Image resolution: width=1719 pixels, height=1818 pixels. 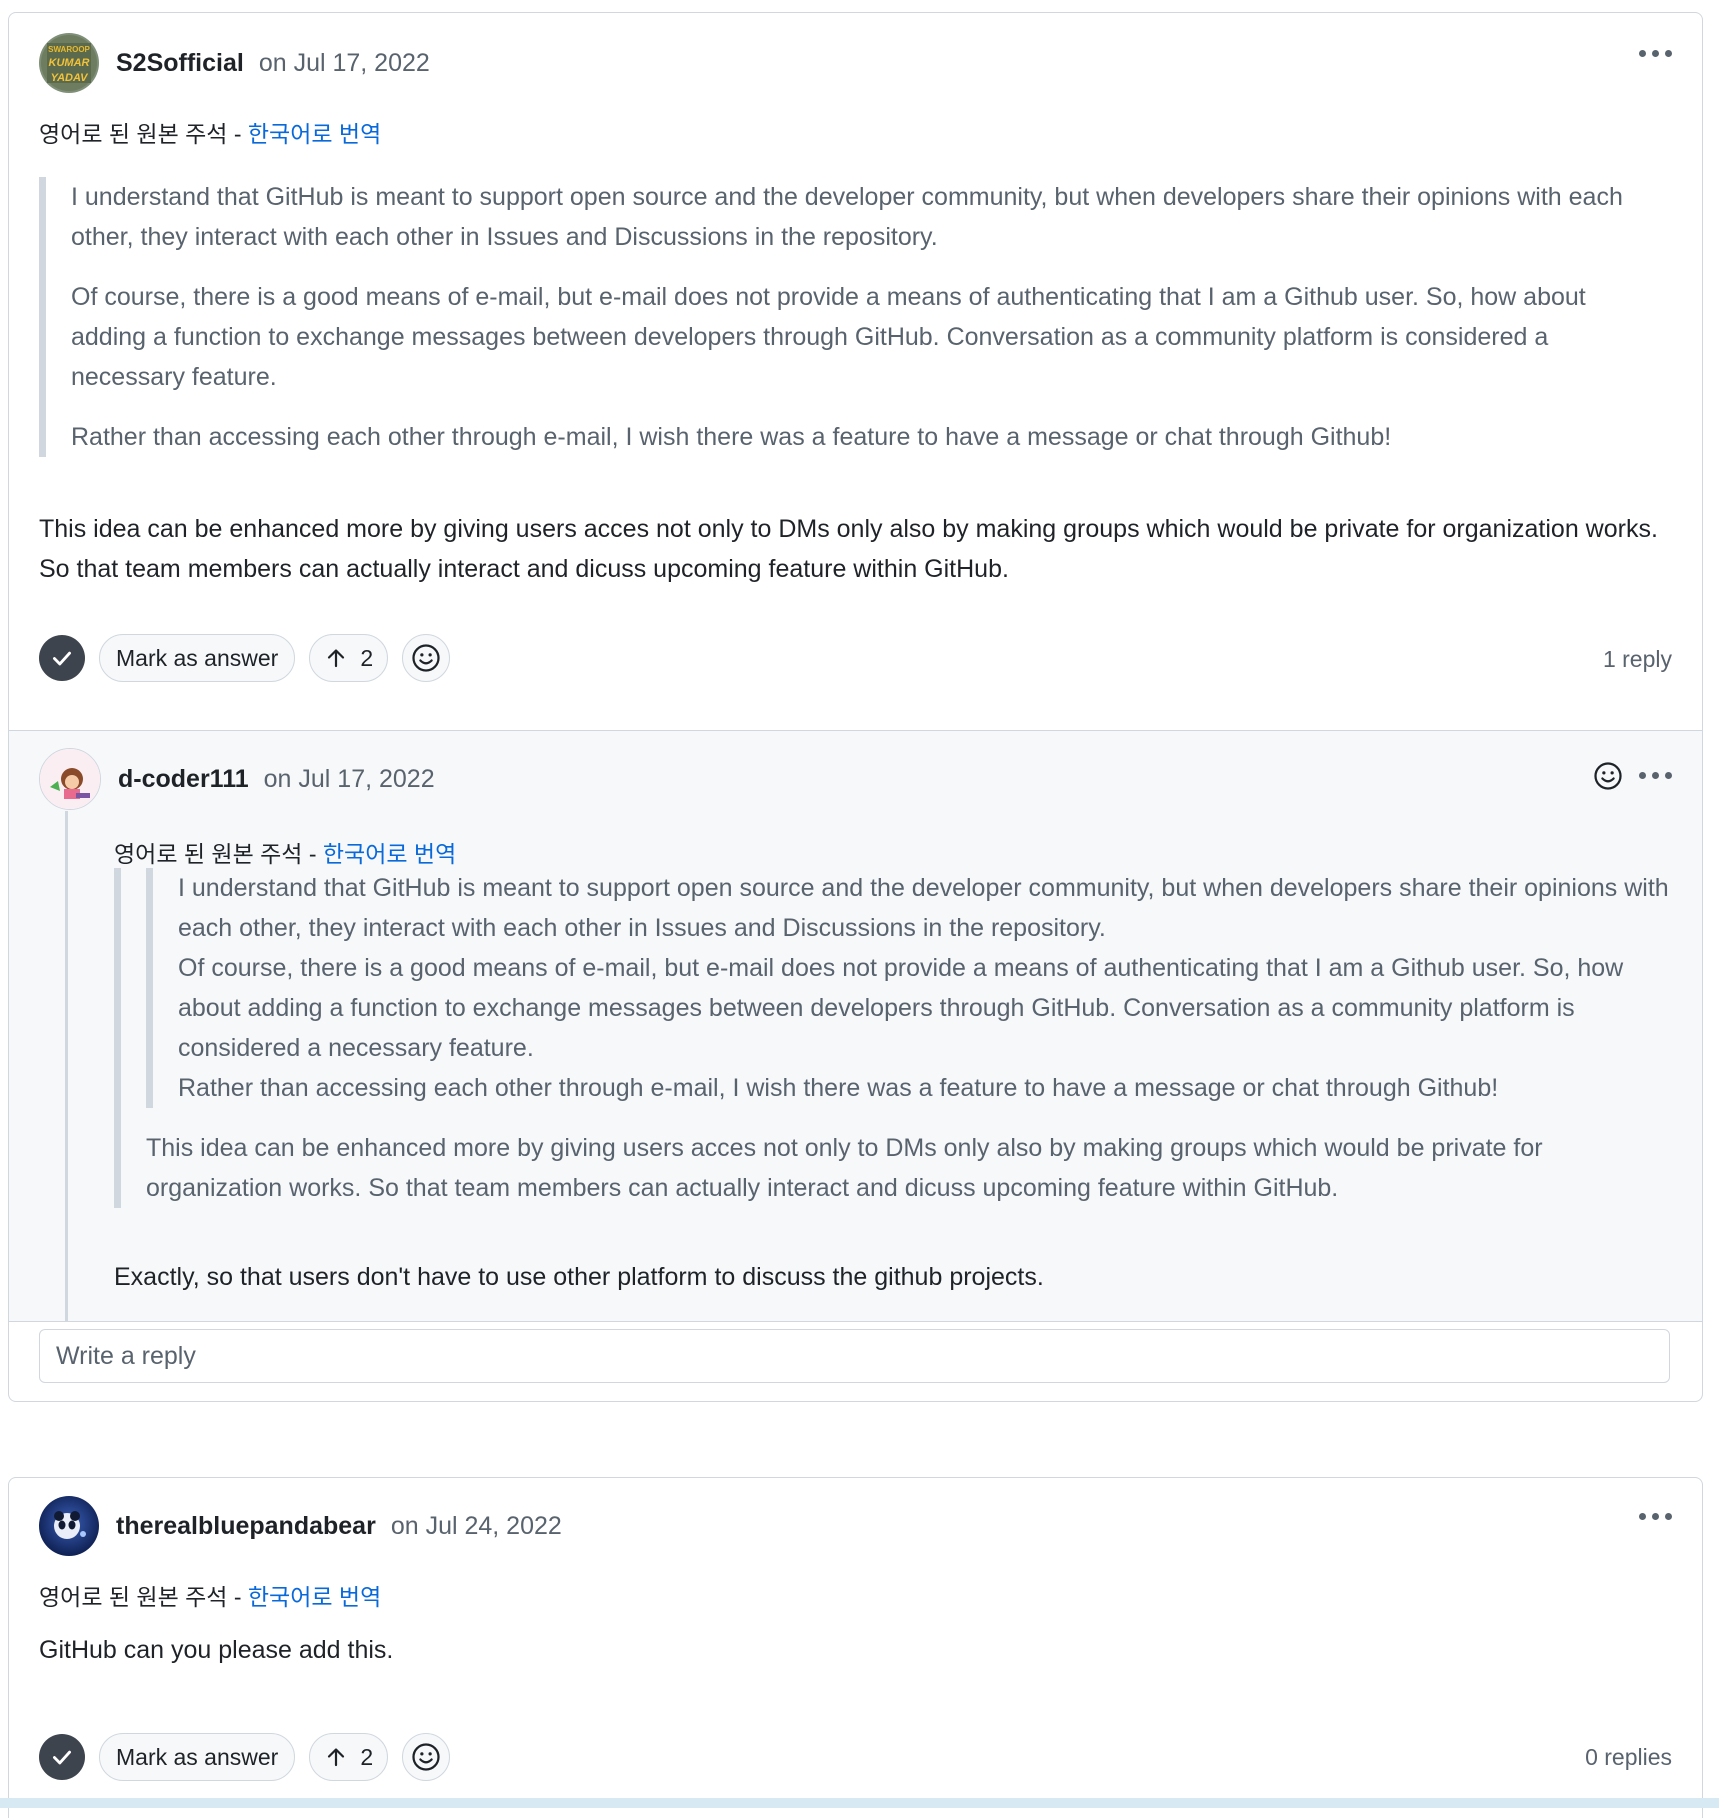 What do you see at coordinates (126, 1355) in the screenshot?
I see `reply-placeholder: Write a reply` at bounding box center [126, 1355].